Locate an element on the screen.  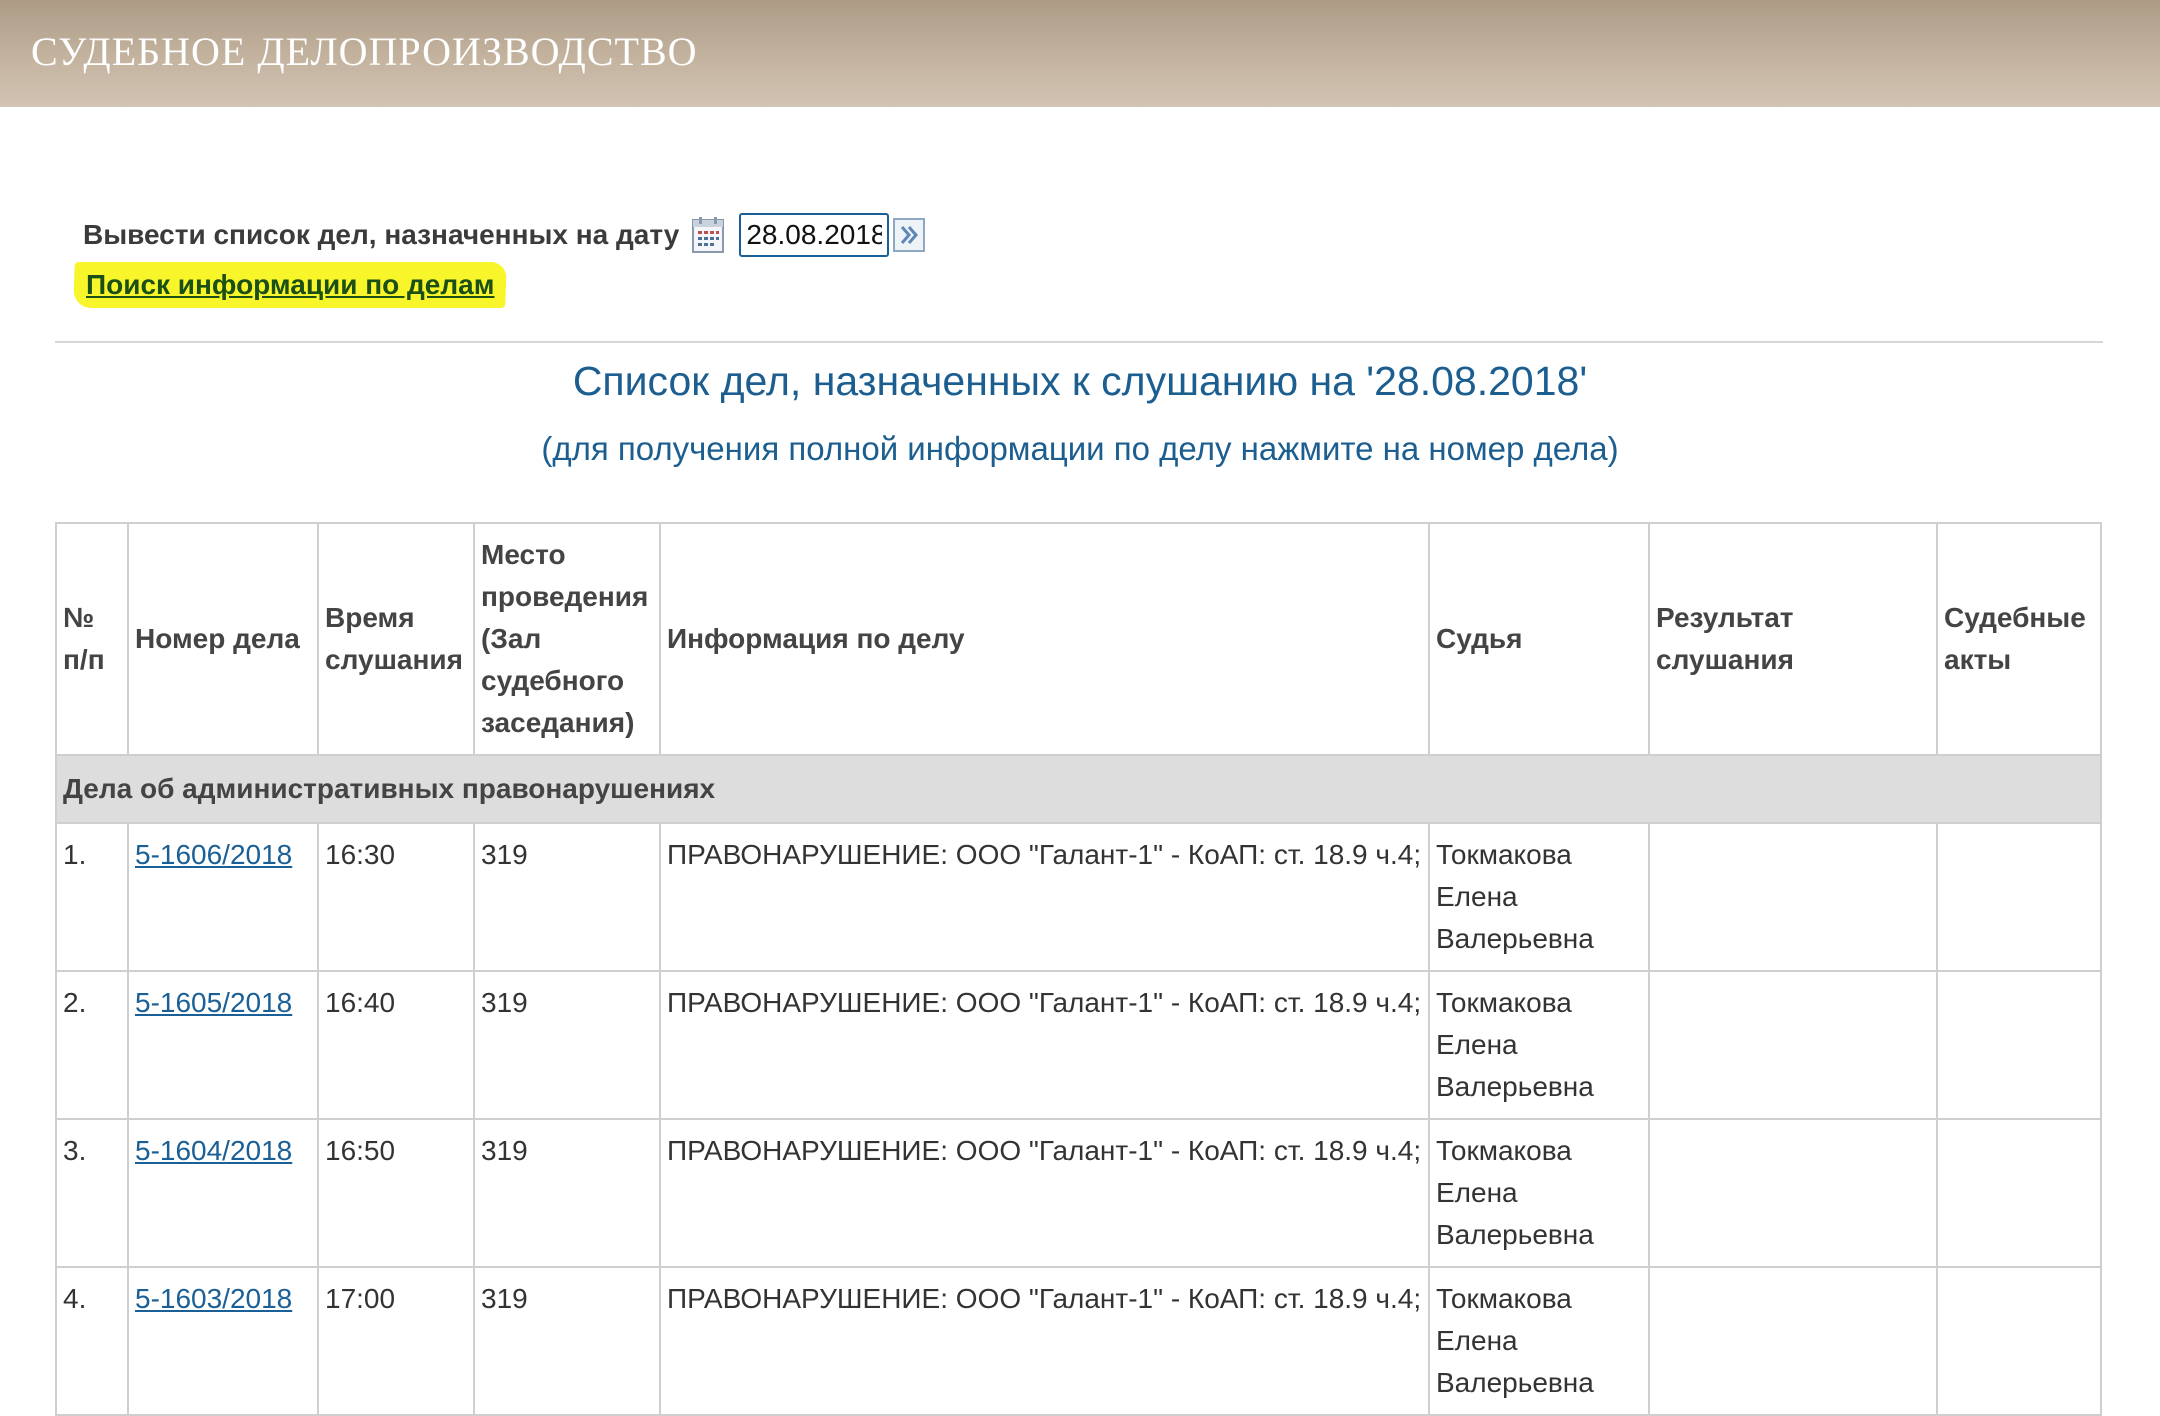
case-number-link: 5-1603/2018 is located at coordinates (213, 1298).